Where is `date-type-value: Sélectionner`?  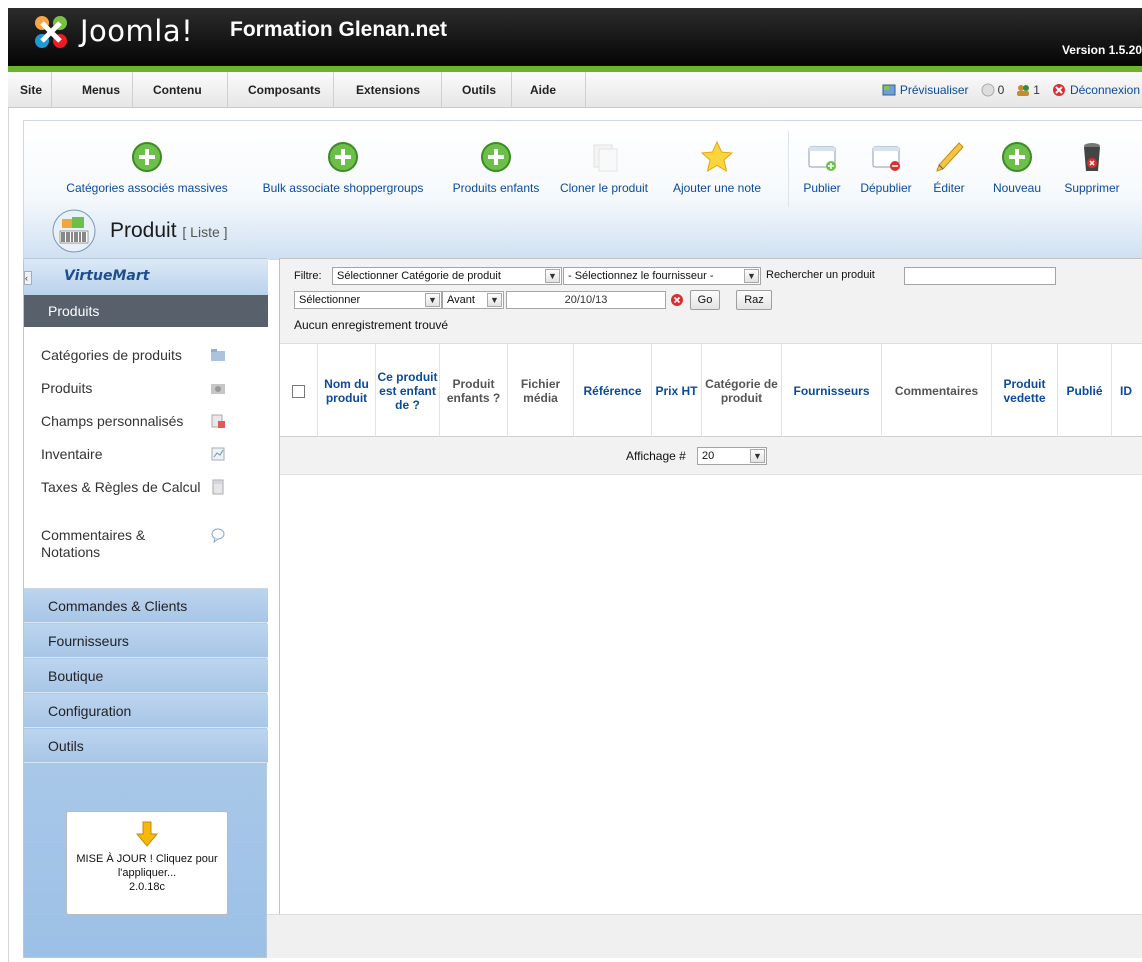
date-type-value: Sélectionner is located at coordinates (330, 300).